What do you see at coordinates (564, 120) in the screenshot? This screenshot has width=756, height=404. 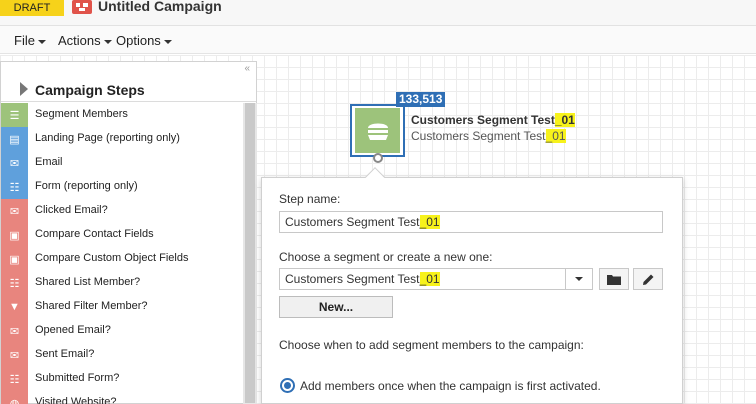 I see `node-title-suffix: _01` at bounding box center [564, 120].